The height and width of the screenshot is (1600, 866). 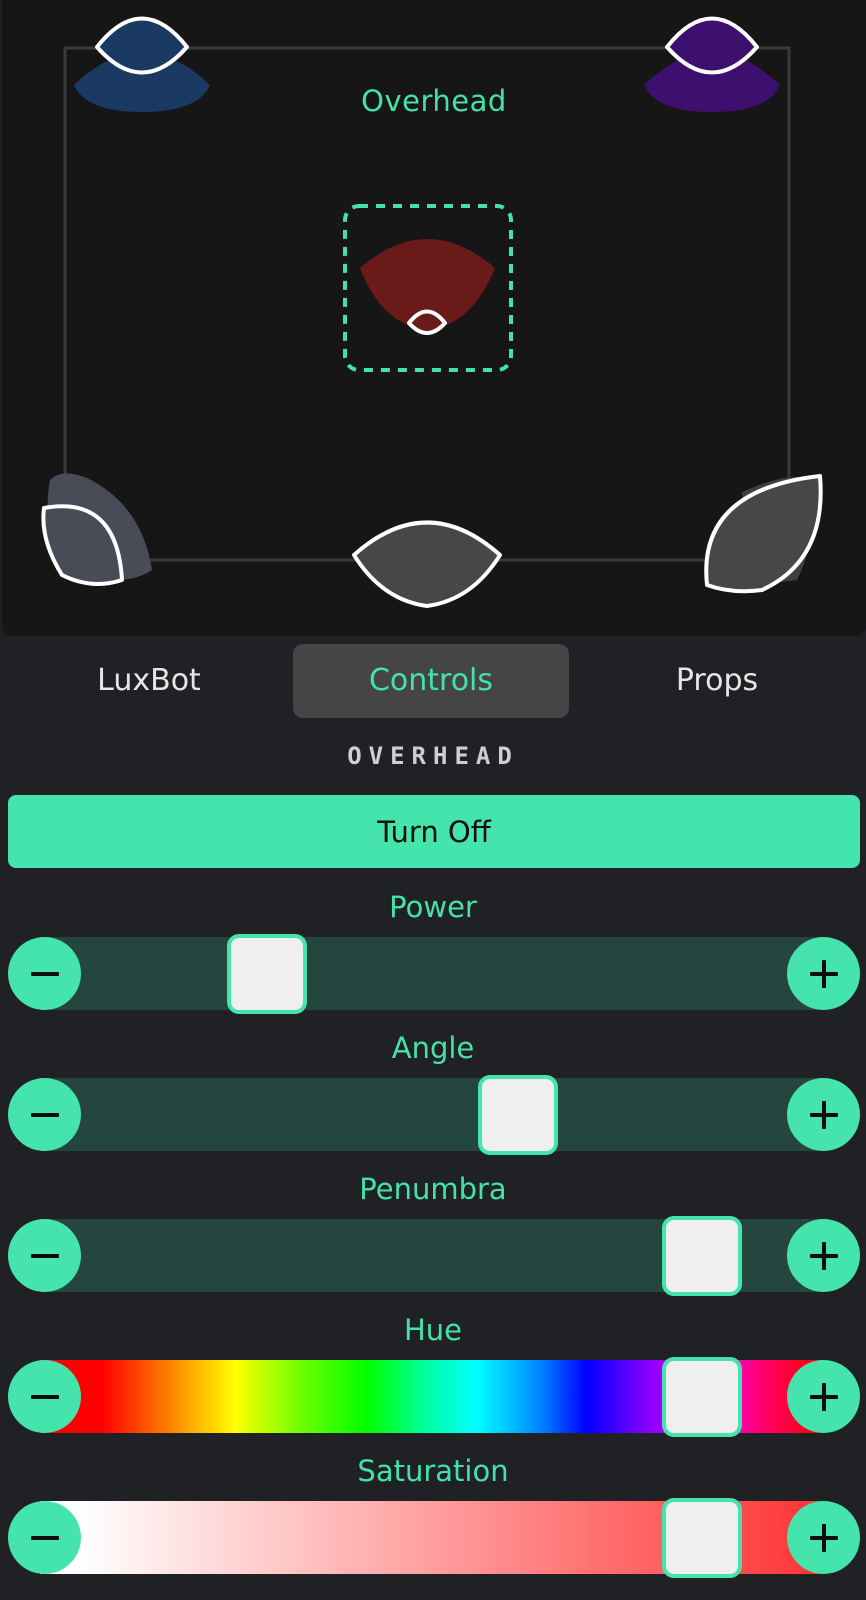 I want to click on power-label: Power, so click(x=433, y=907).